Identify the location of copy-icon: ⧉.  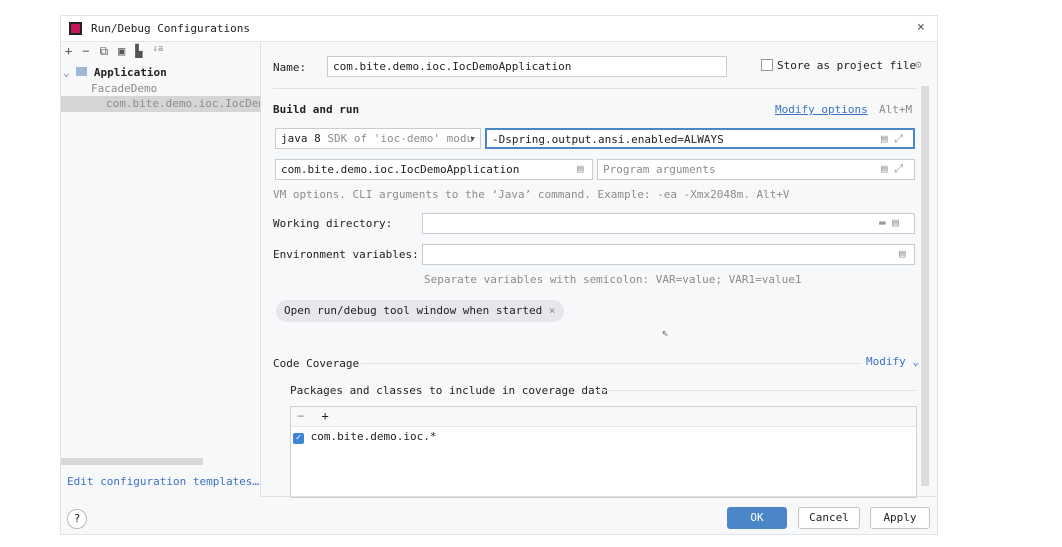
(103, 51).